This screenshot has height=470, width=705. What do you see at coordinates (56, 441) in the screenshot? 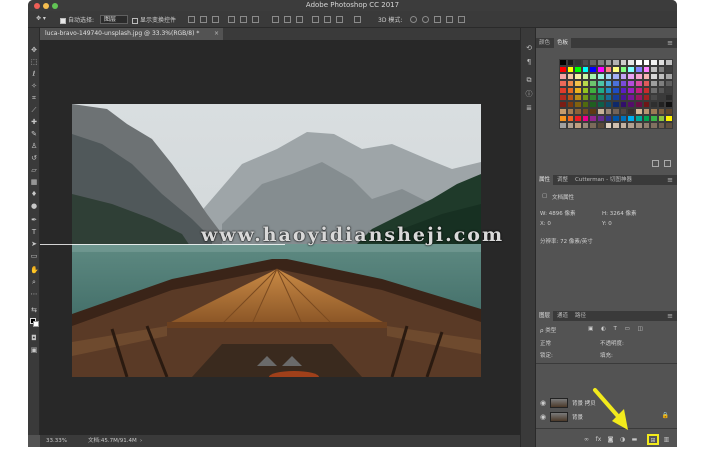
I see `zoom-level: 33.33%` at bounding box center [56, 441].